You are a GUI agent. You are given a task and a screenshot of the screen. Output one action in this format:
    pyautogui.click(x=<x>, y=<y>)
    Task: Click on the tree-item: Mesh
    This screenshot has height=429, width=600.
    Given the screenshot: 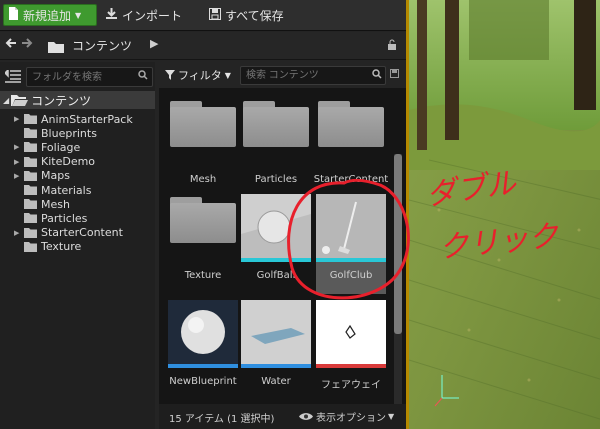 What is the action you would take?
    pyautogui.click(x=77, y=204)
    